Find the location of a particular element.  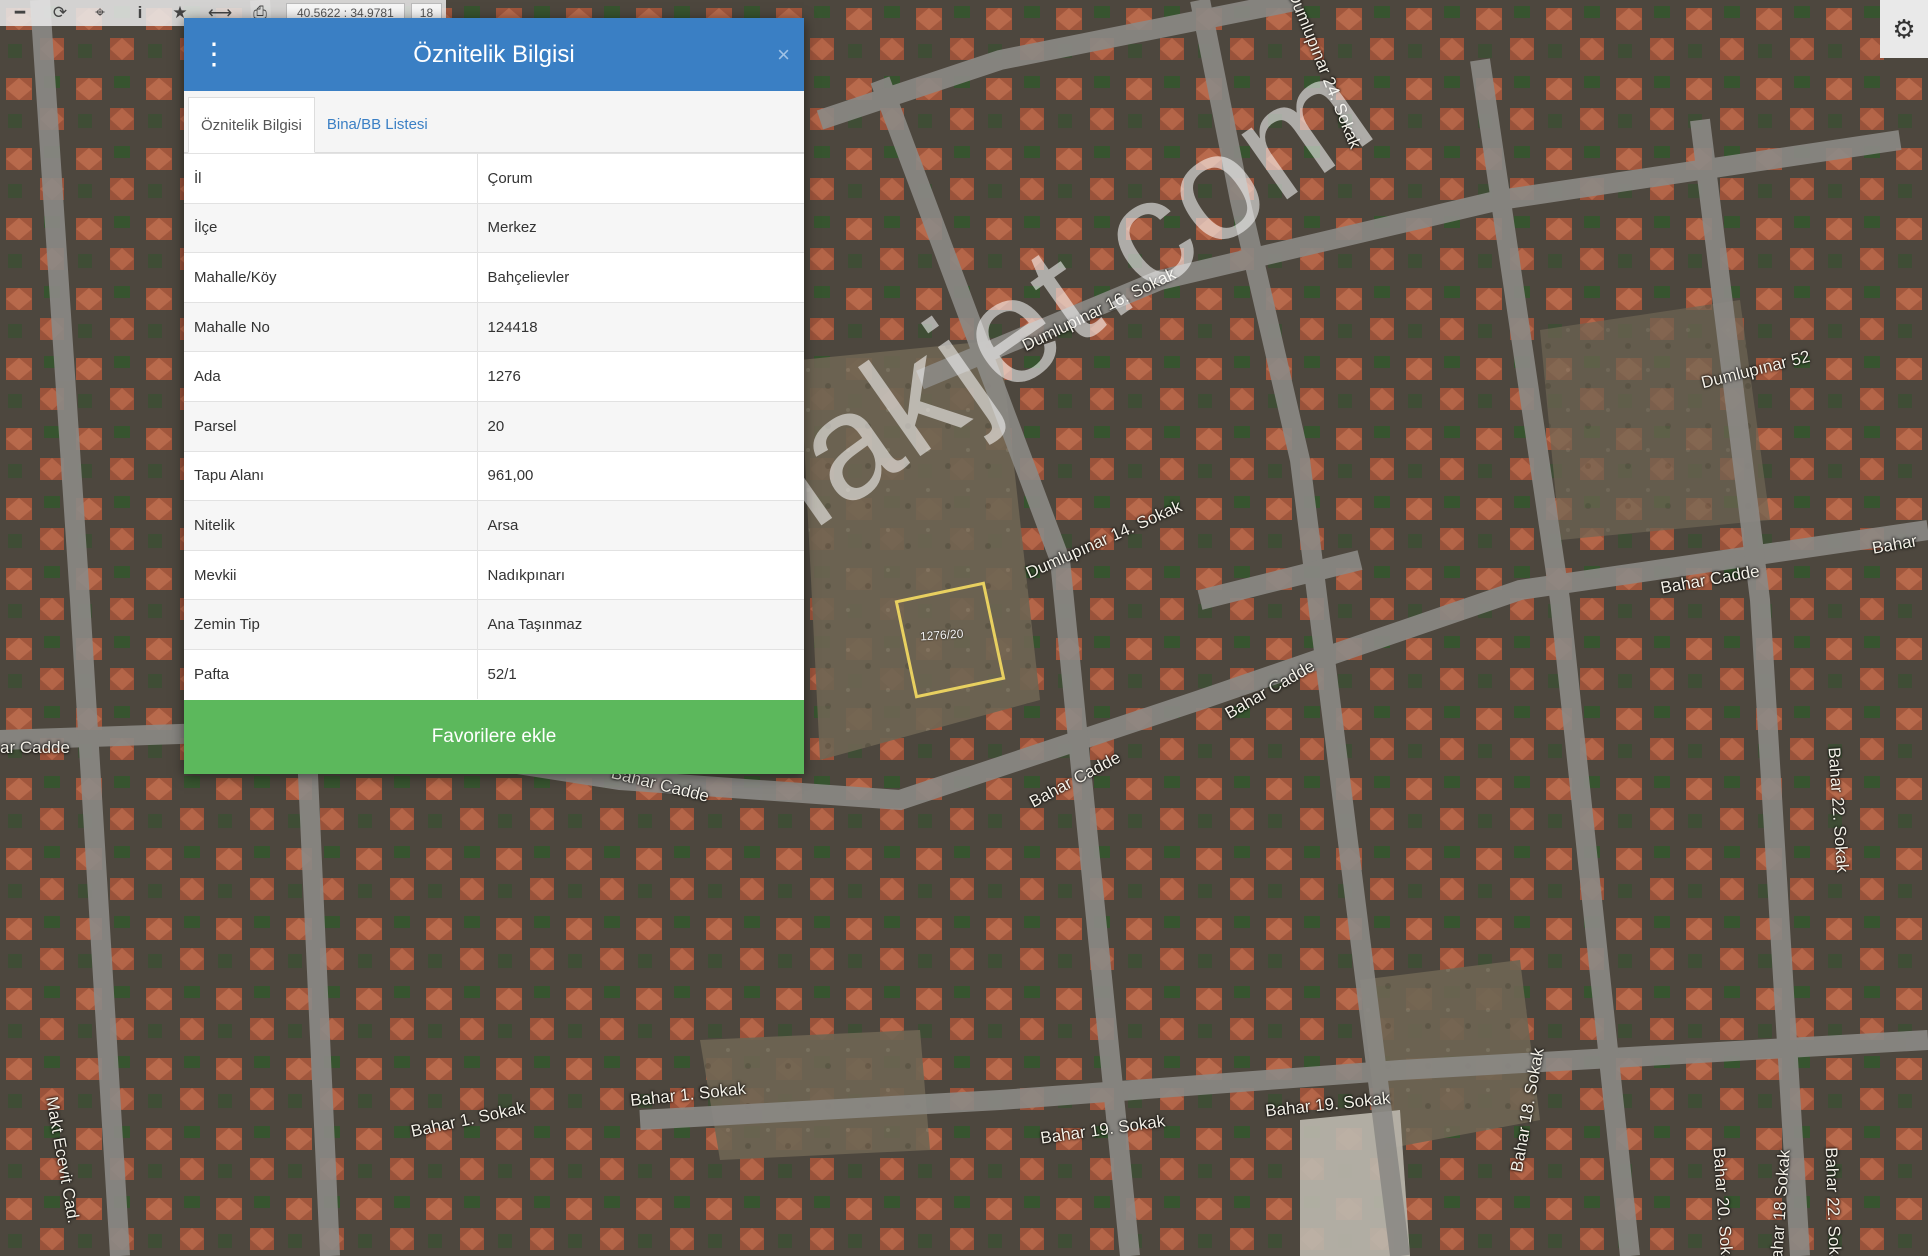

tab-building-list: Bina/BB Listesi is located at coordinates (377, 124).